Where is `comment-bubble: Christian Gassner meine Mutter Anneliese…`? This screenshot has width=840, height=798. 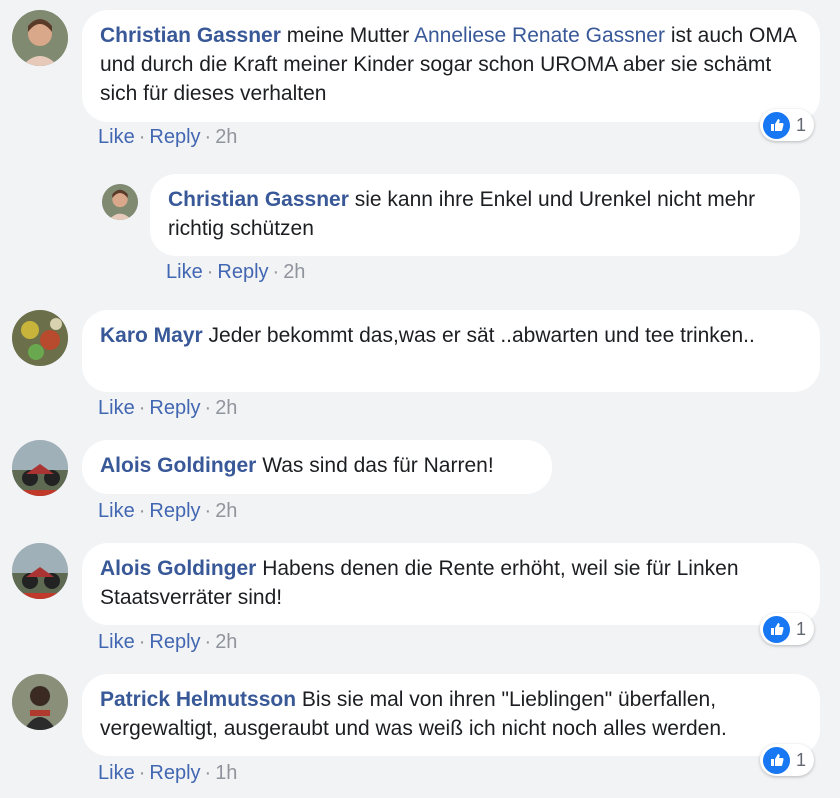
comment-bubble: Christian Gassner meine Mutter Anneliese… is located at coordinates (451, 66).